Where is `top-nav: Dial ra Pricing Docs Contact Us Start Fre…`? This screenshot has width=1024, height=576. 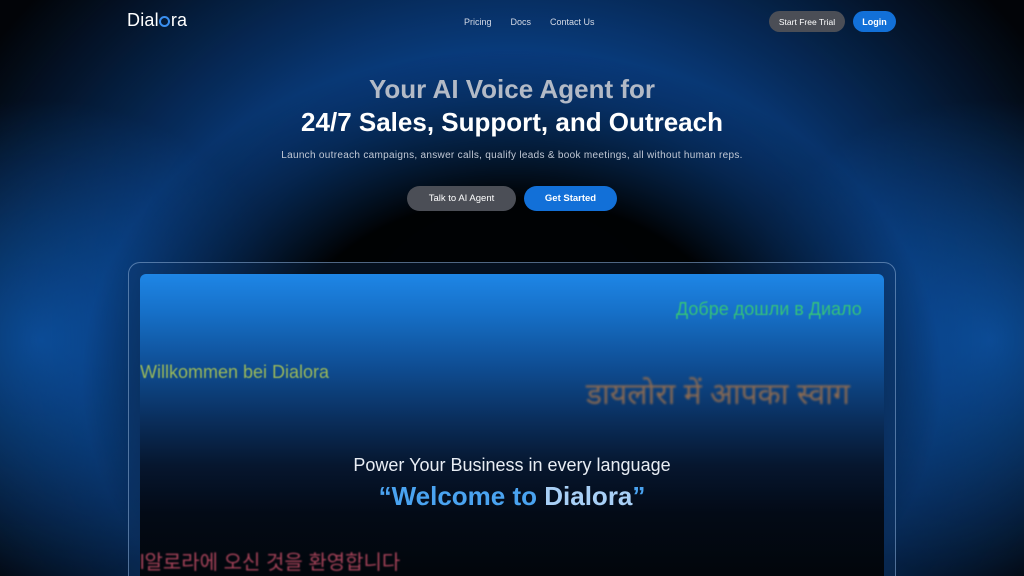
top-nav: Dial ra Pricing Docs Contact Us Start Fre… is located at coordinates (512, 22).